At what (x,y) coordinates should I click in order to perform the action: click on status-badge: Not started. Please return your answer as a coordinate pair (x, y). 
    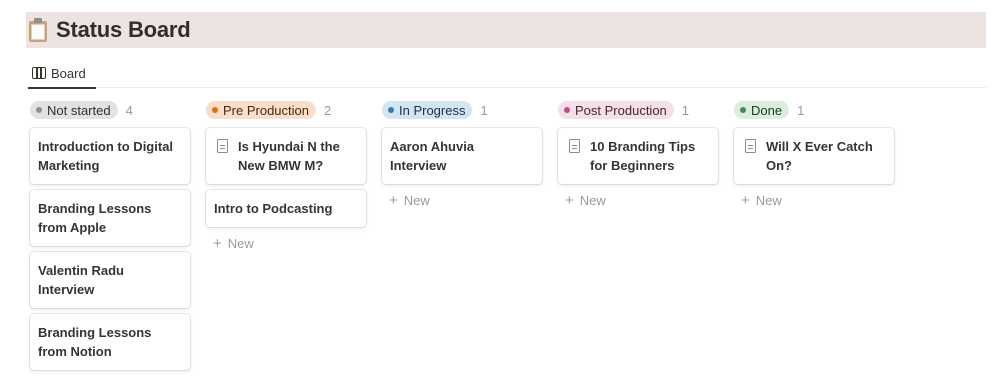
    Looking at the image, I should click on (74, 110).